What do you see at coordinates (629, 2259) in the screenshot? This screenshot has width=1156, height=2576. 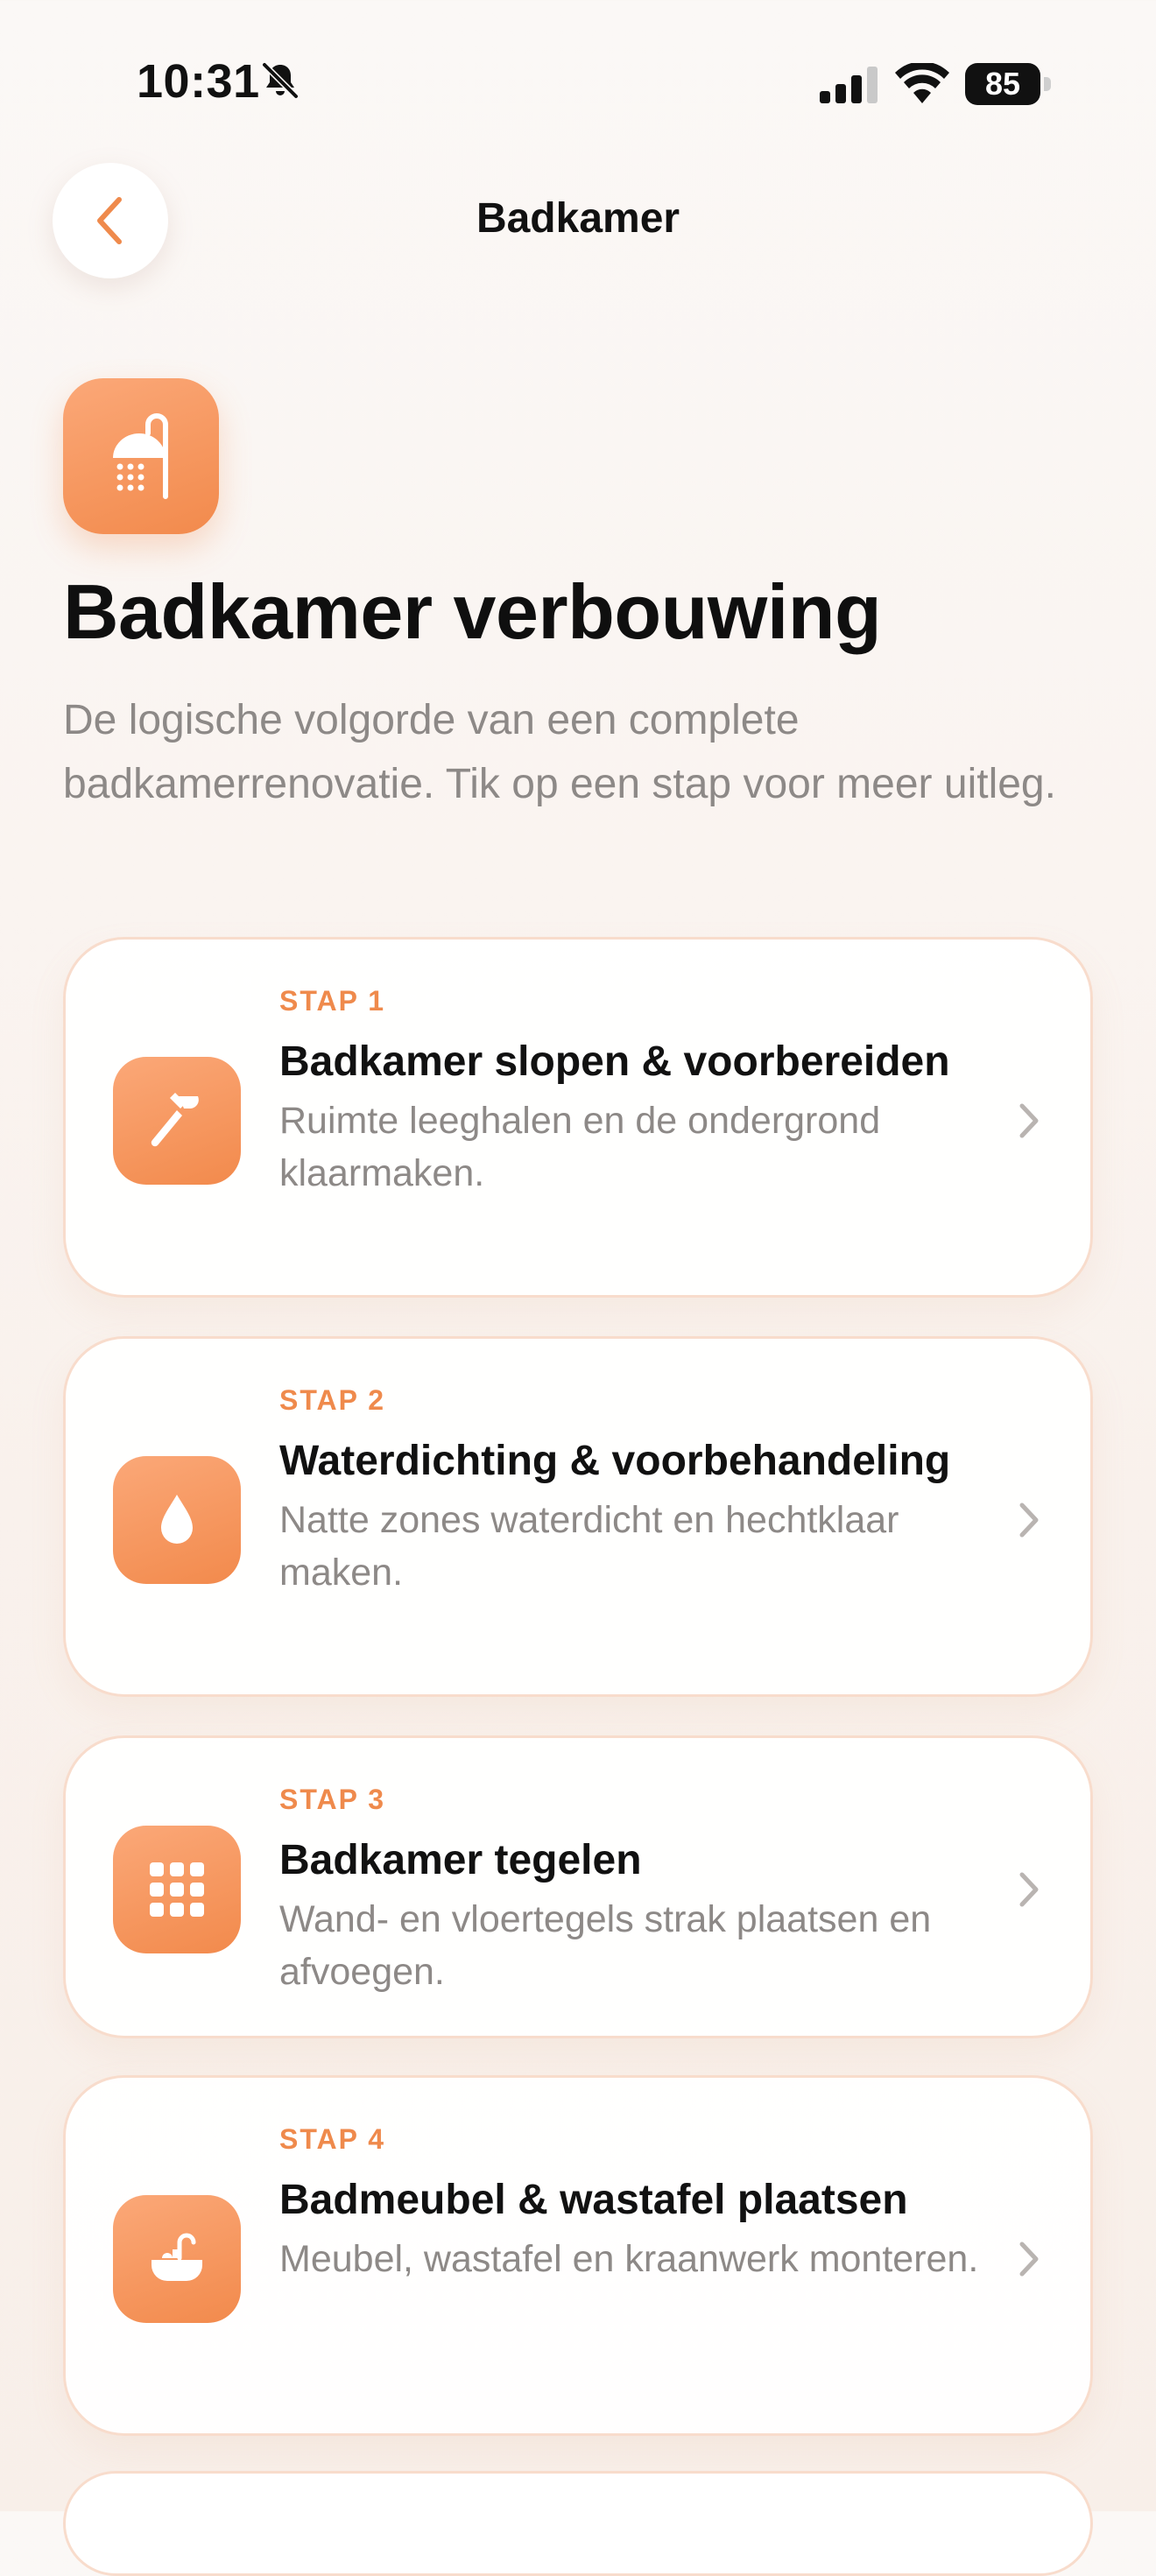 I see `step-description: Meubel, wastafel en kraanwerk monteren.` at bounding box center [629, 2259].